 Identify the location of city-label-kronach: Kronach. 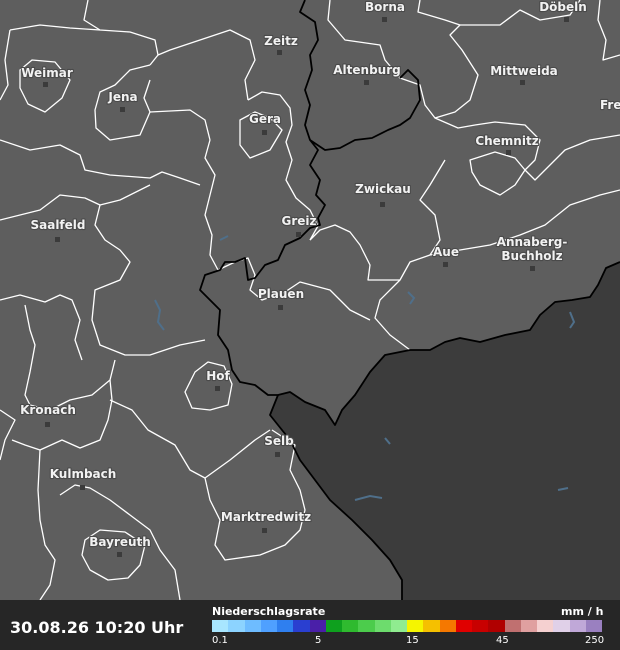
(48, 410).